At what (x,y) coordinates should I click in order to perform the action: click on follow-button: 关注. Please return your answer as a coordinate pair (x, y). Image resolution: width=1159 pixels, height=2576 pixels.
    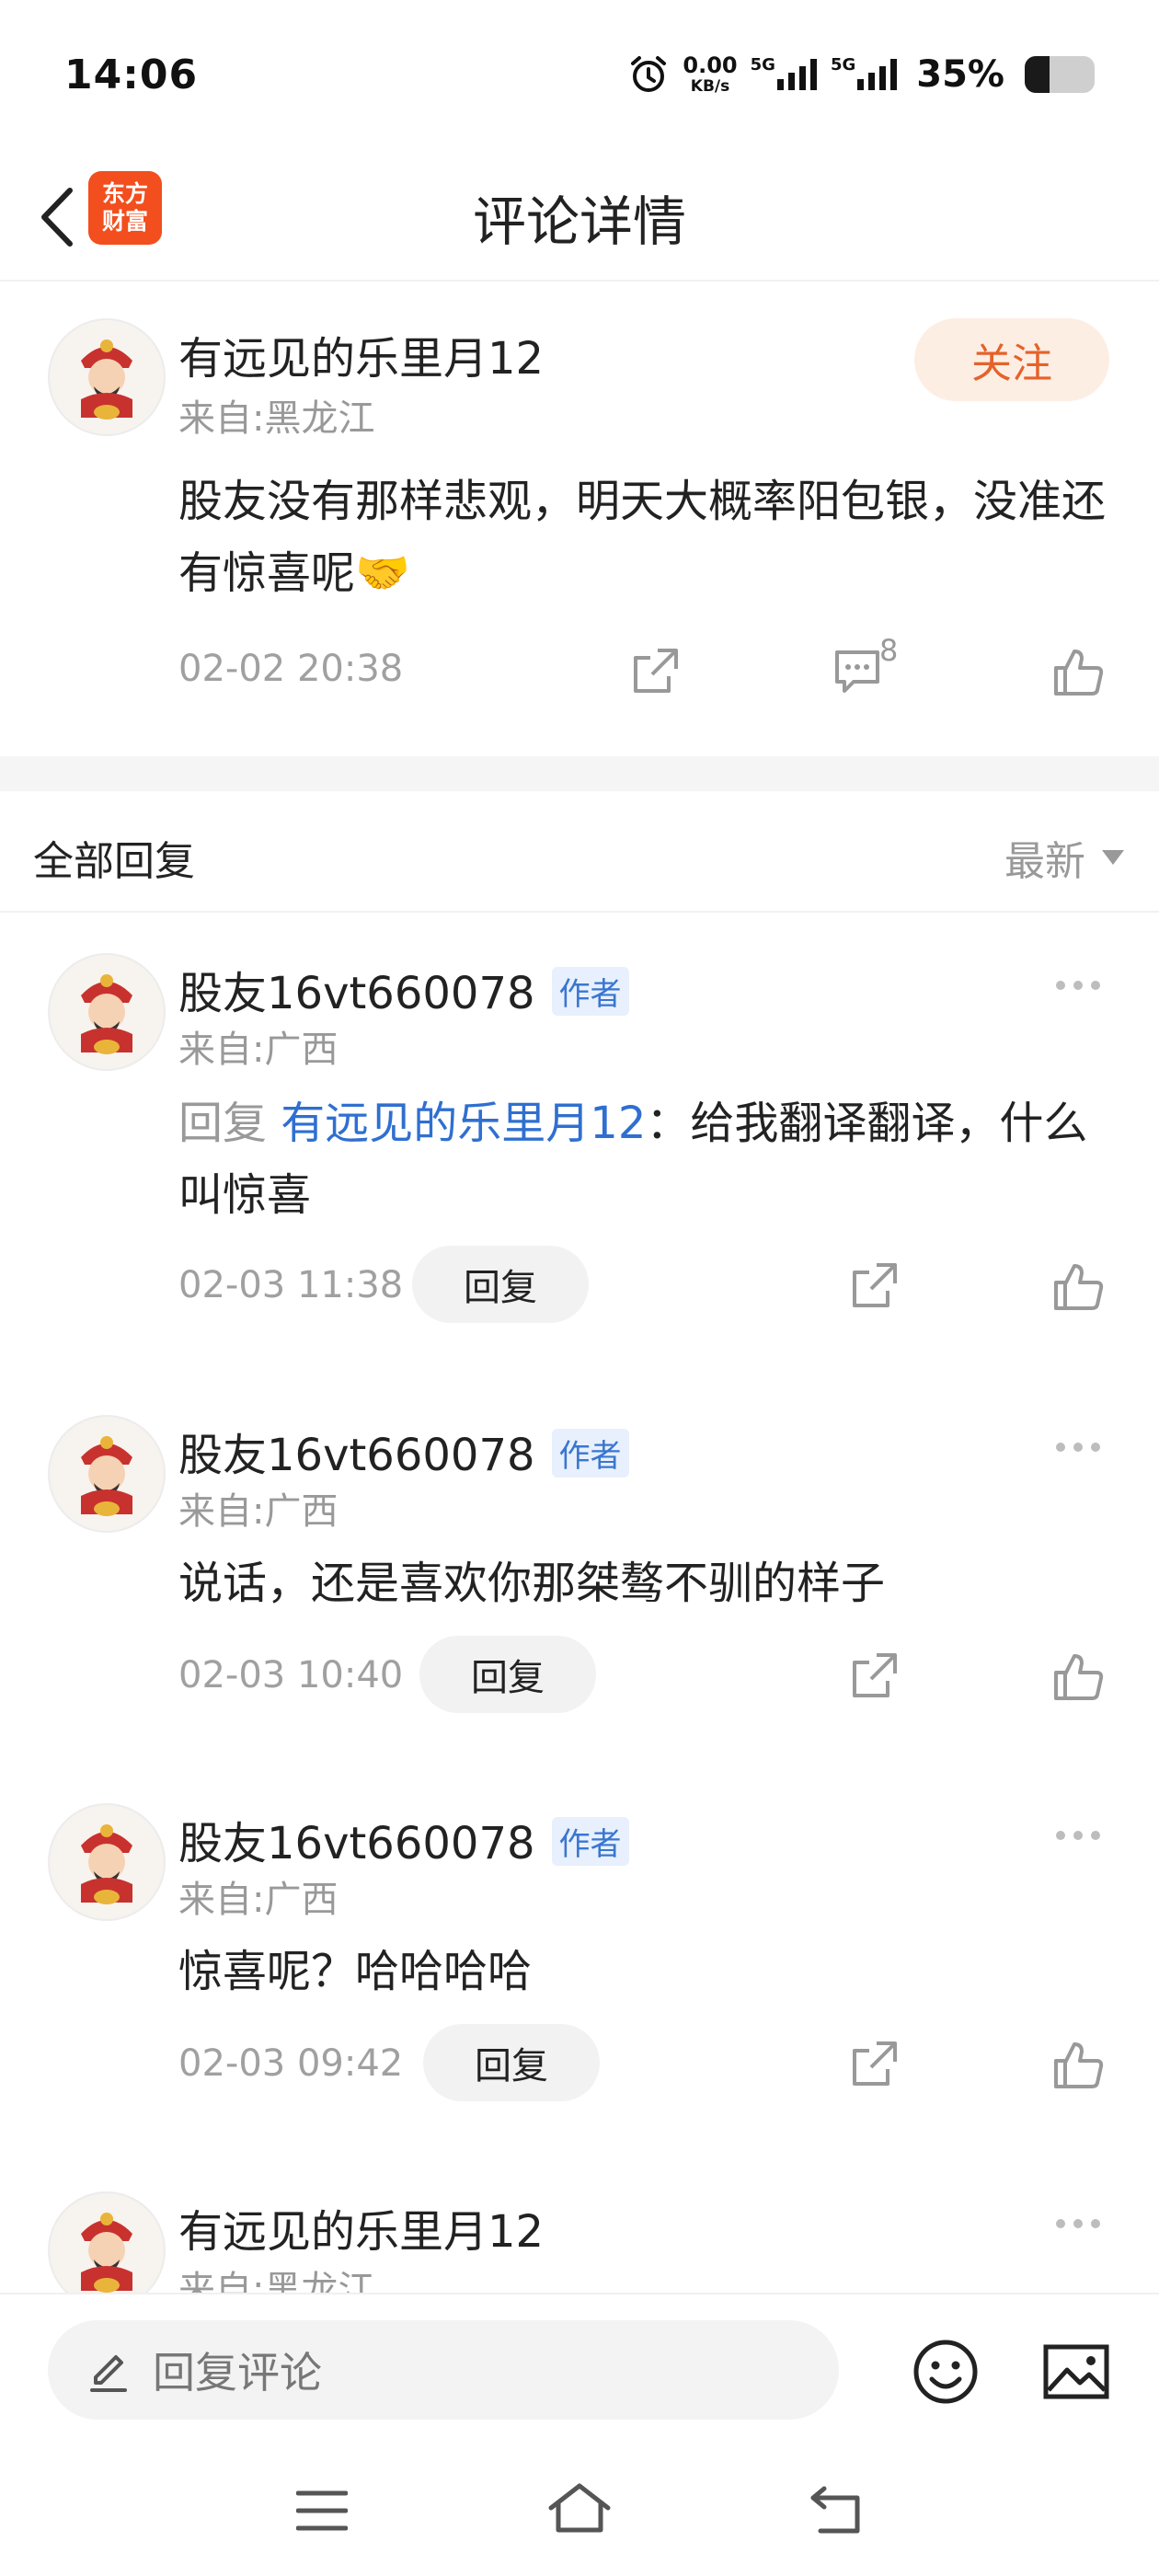
    Looking at the image, I should click on (1011, 359).